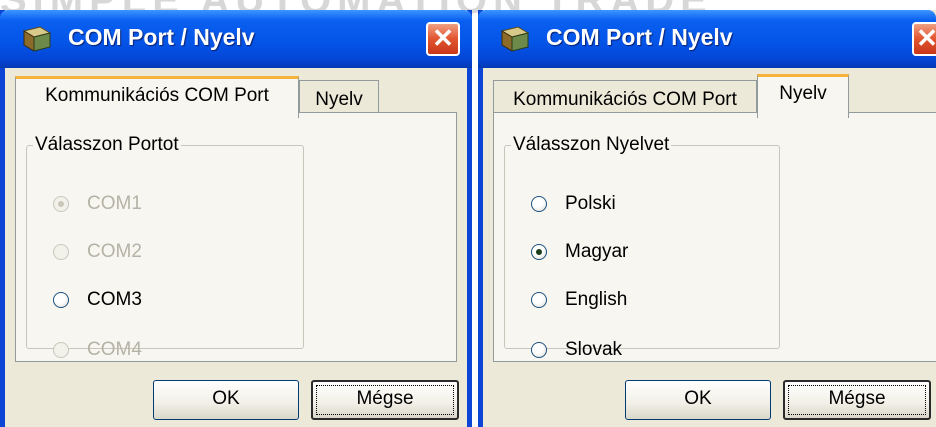  I want to click on group-legend: Válasszon Nyelvet, so click(591, 144).